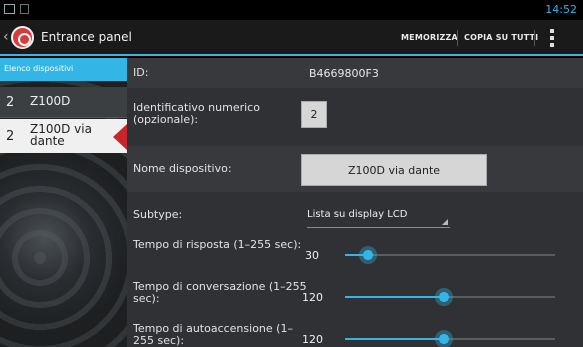  I want to click on conversation-time-value: 120, so click(312, 297).